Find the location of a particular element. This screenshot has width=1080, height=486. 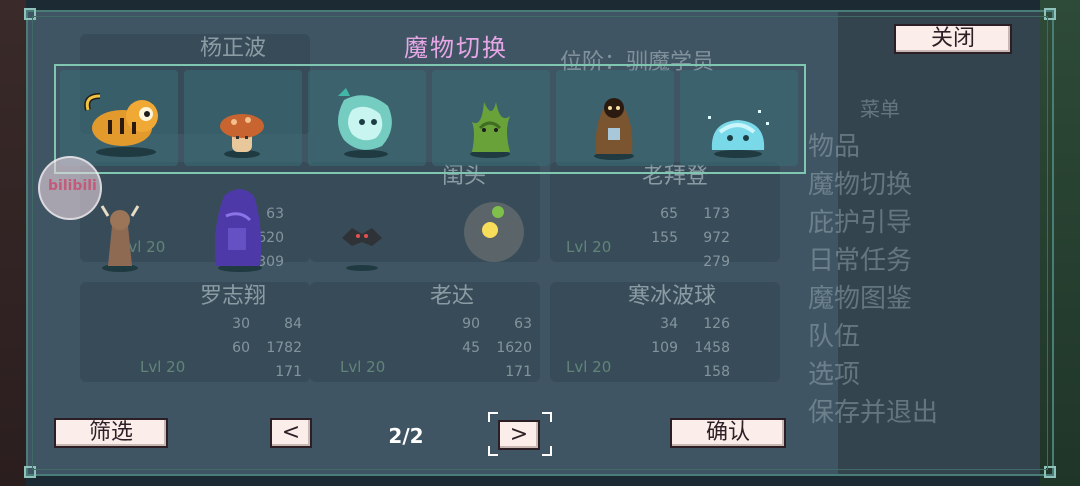

bilibili-watermark-logo: bilibili is located at coordinates (70, 188).